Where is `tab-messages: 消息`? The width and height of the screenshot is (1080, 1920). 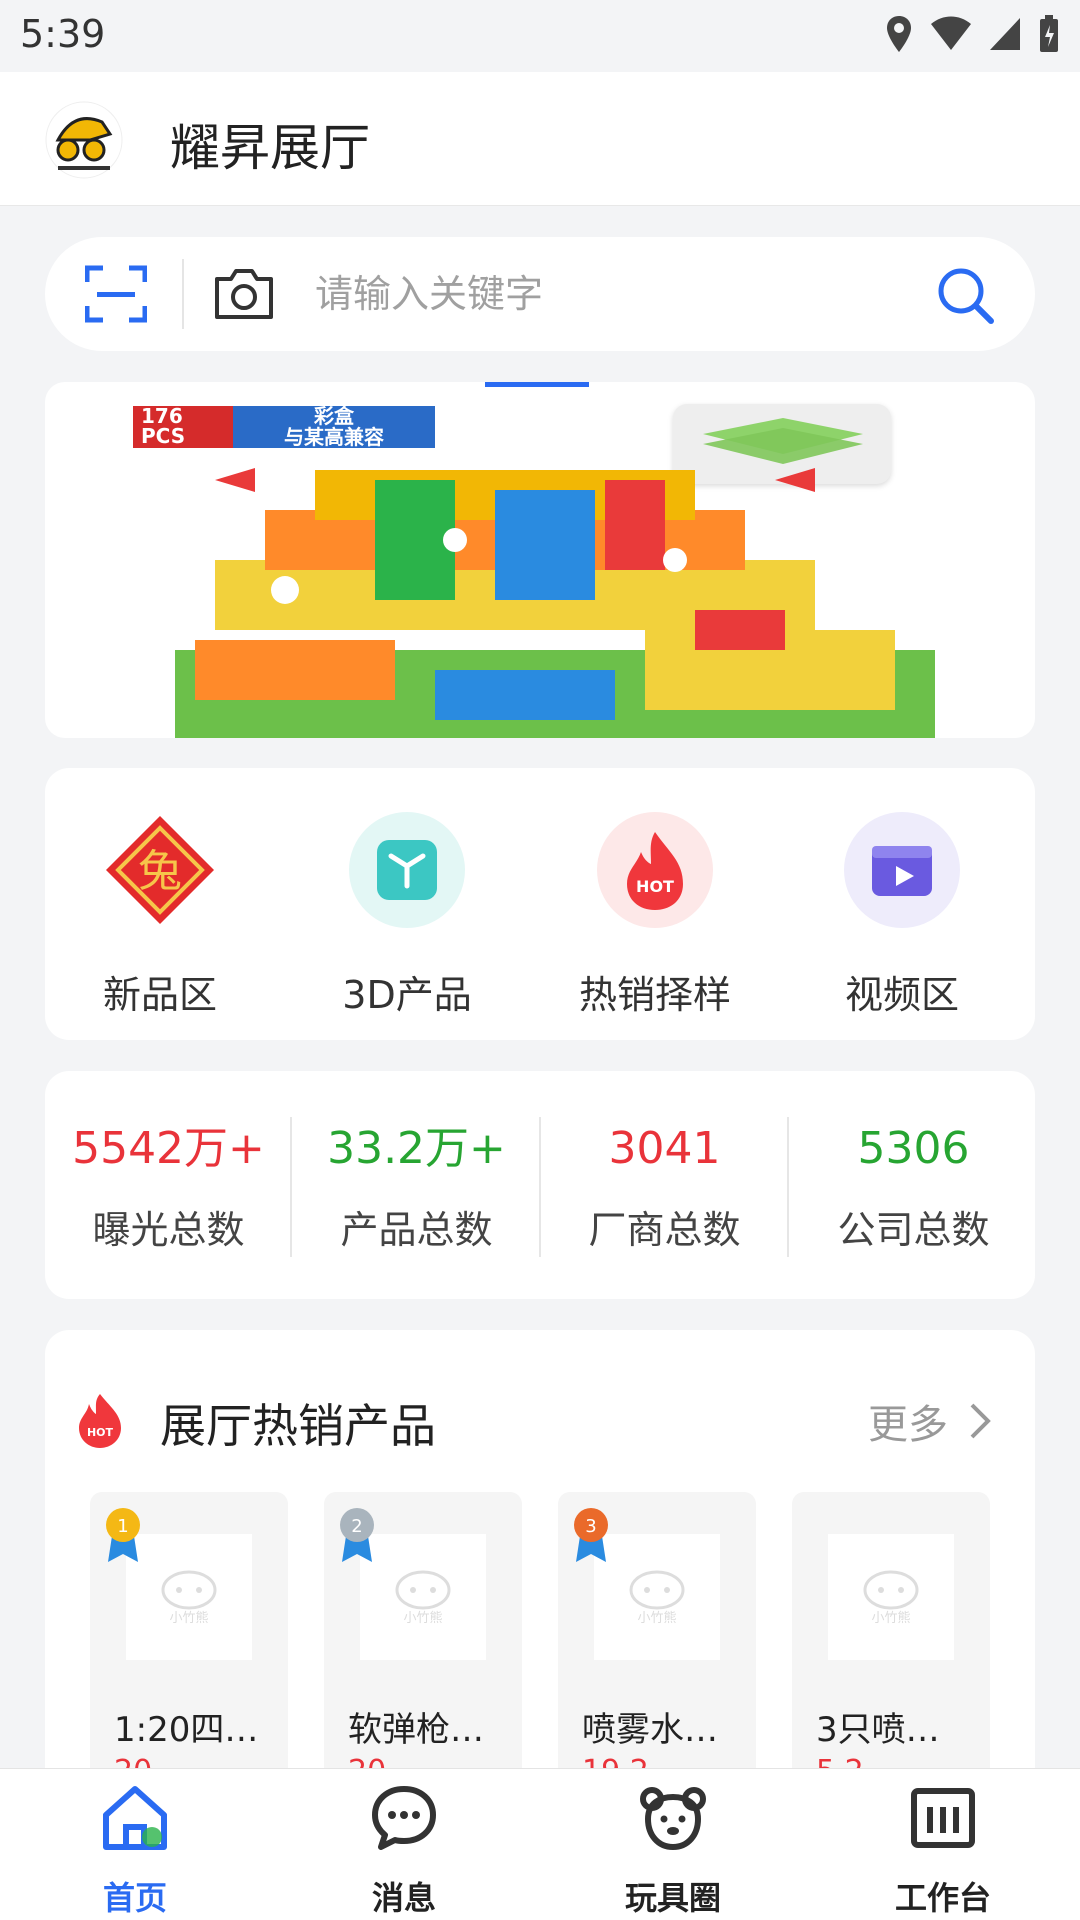 tab-messages: 消息 is located at coordinates (404, 1851).